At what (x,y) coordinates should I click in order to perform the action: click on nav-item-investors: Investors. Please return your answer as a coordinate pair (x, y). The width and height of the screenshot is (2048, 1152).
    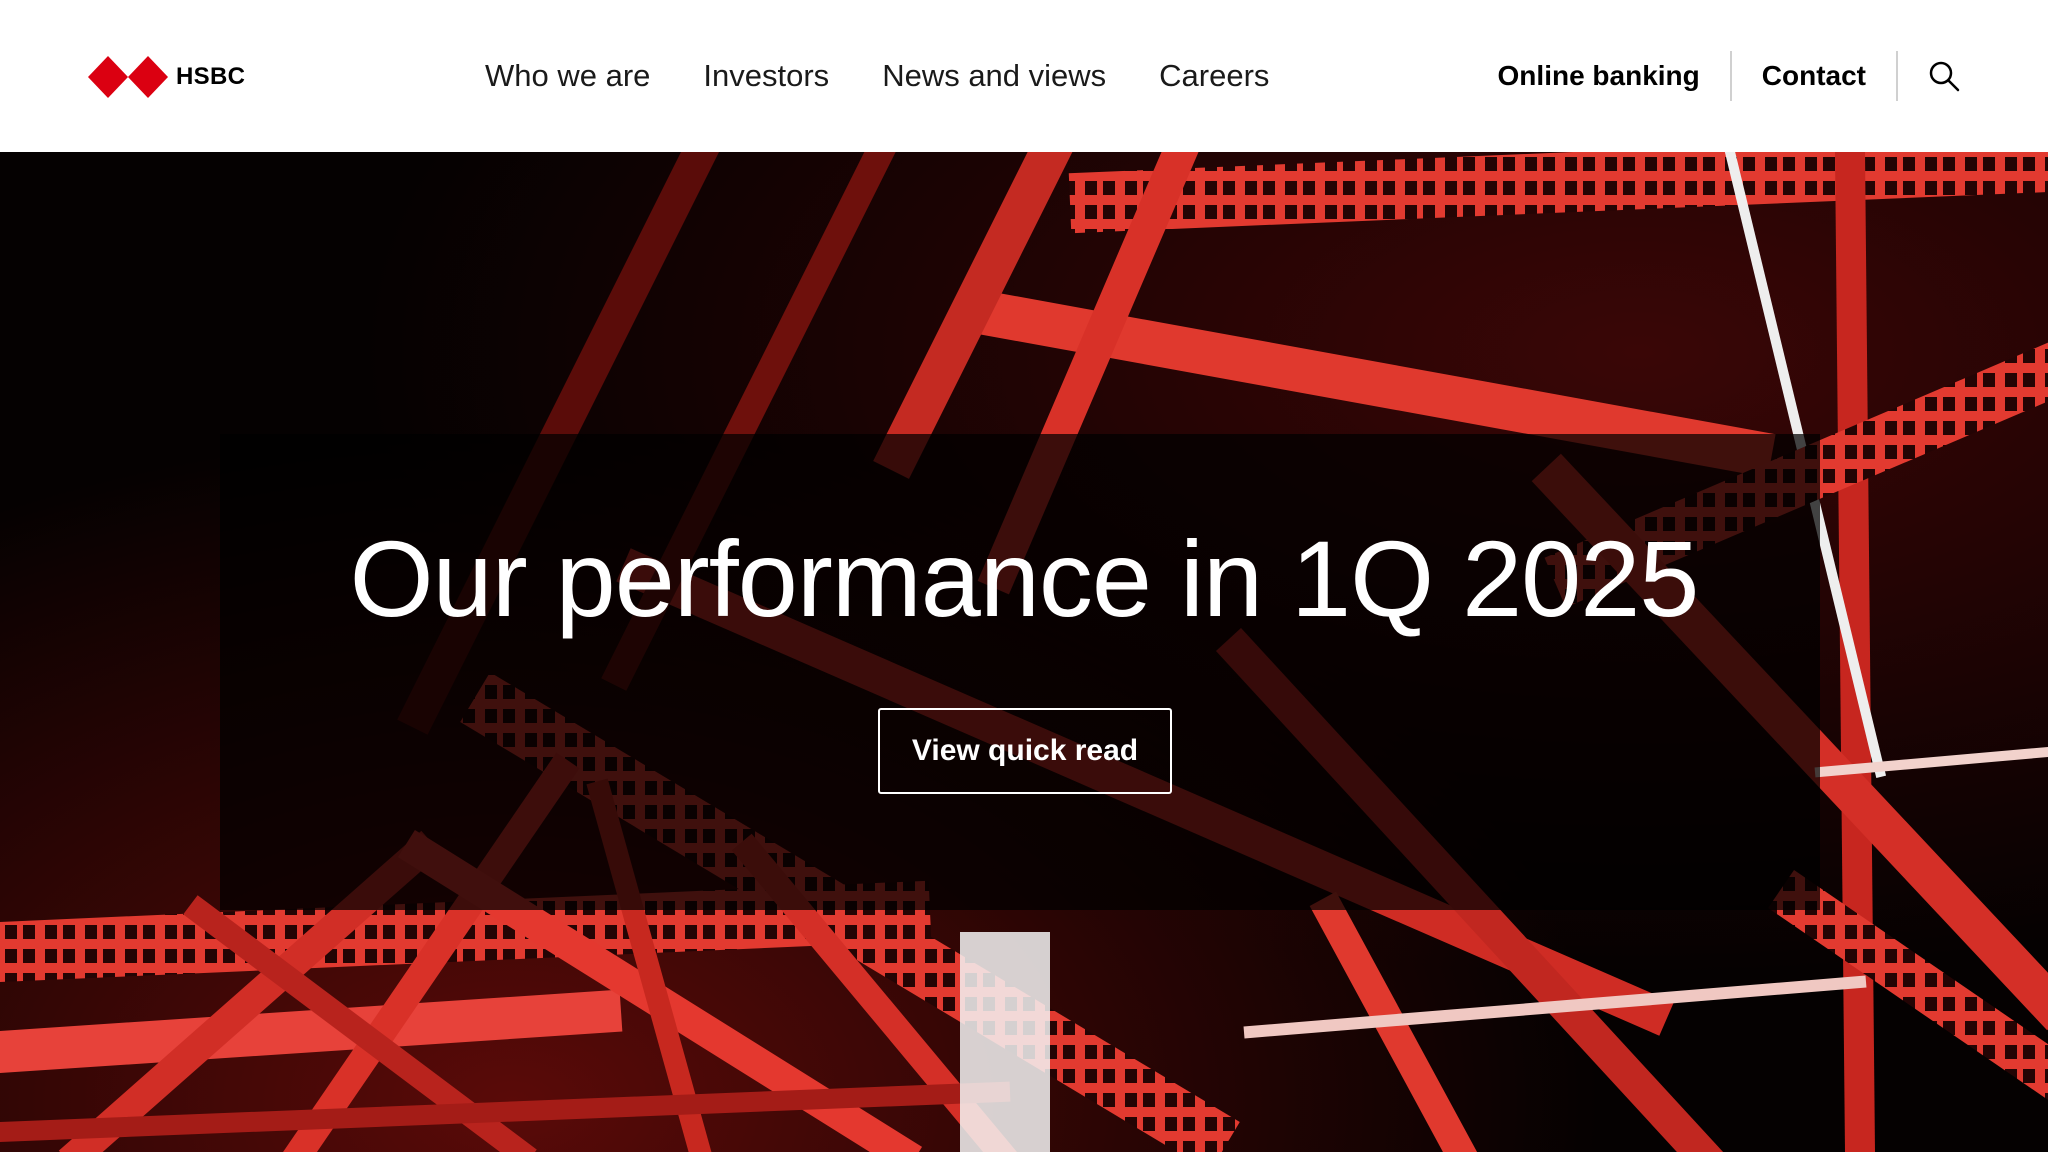
    Looking at the image, I should click on (766, 76).